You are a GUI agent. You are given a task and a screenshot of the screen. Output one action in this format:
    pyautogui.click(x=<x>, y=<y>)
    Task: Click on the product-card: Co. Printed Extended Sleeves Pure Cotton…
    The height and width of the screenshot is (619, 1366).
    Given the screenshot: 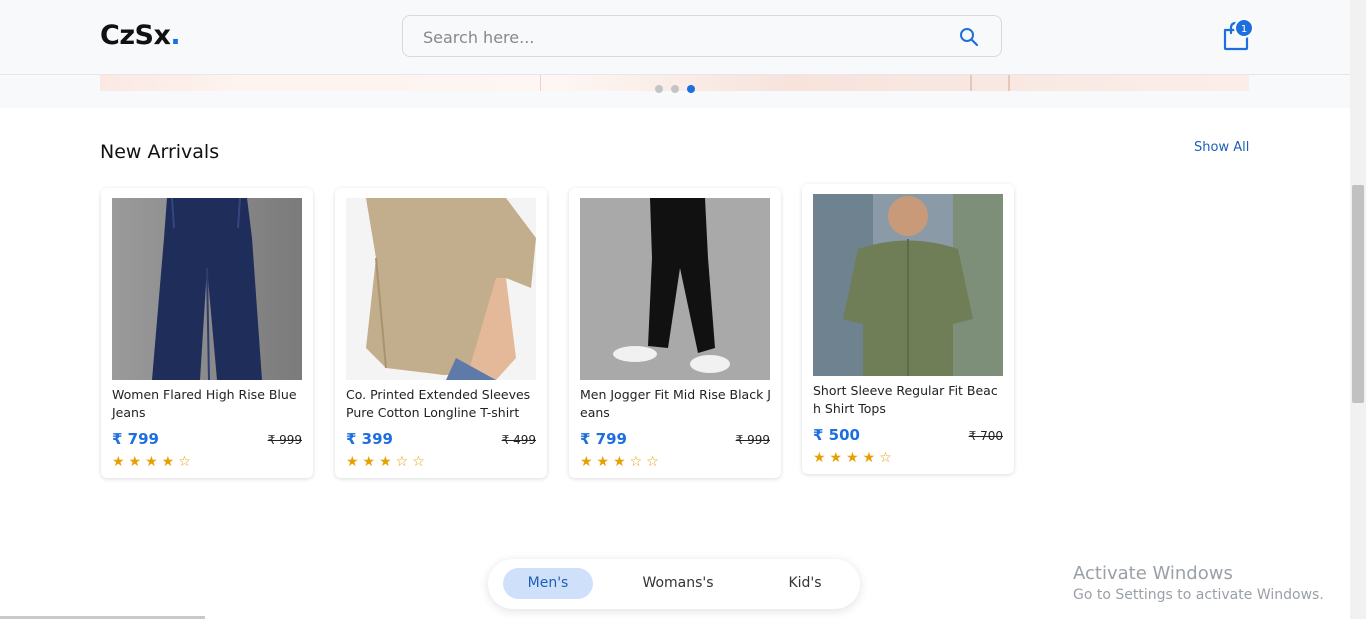 What is the action you would take?
    pyautogui.click(x=441, y=333)
    